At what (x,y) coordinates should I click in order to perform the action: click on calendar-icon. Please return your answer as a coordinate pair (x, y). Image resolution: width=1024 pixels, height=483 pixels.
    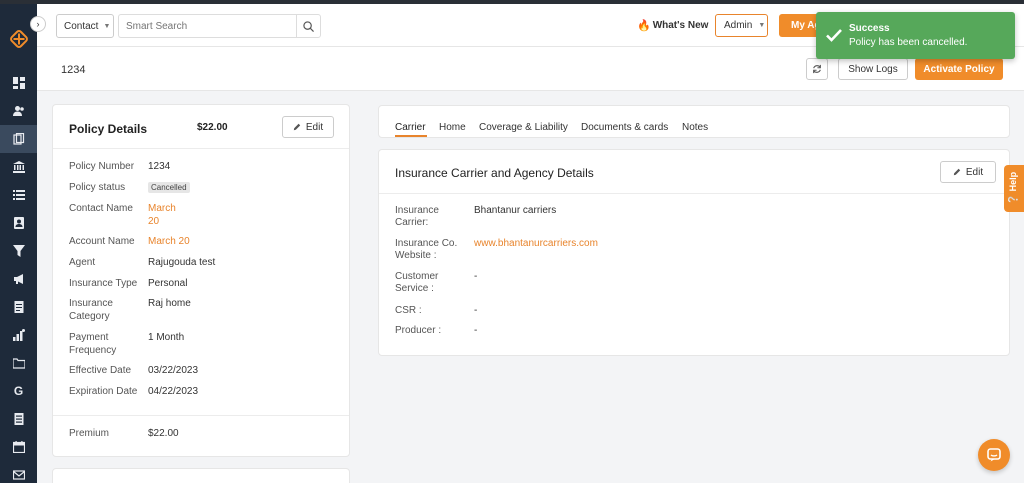
    Looking at the image, I should click on (18, 447).